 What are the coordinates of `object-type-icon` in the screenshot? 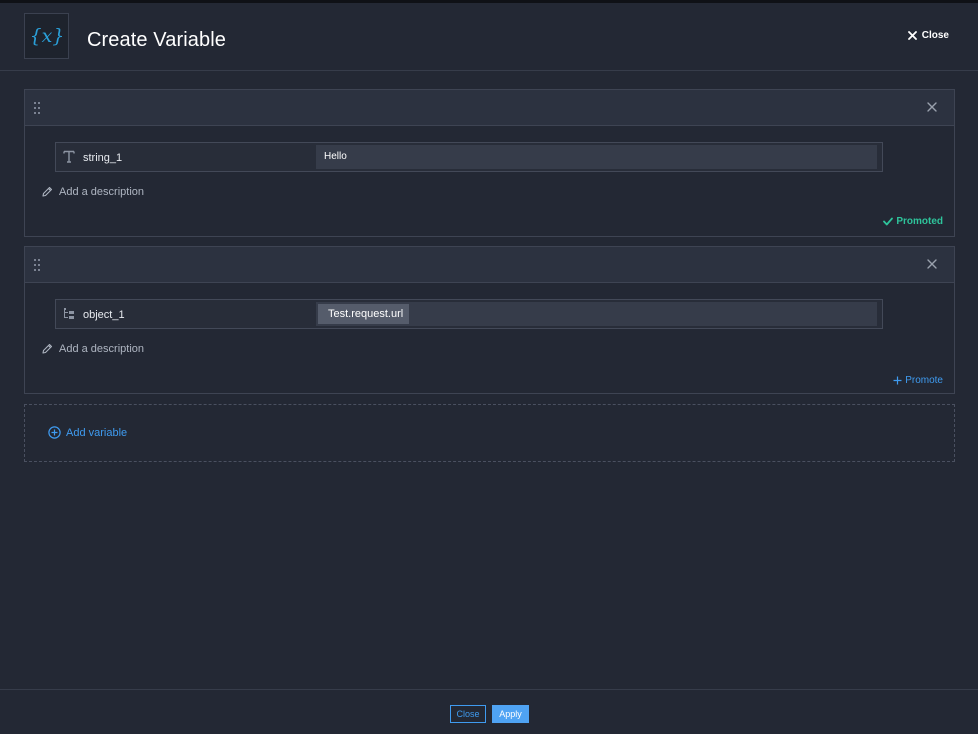 It's located at (69, 313).